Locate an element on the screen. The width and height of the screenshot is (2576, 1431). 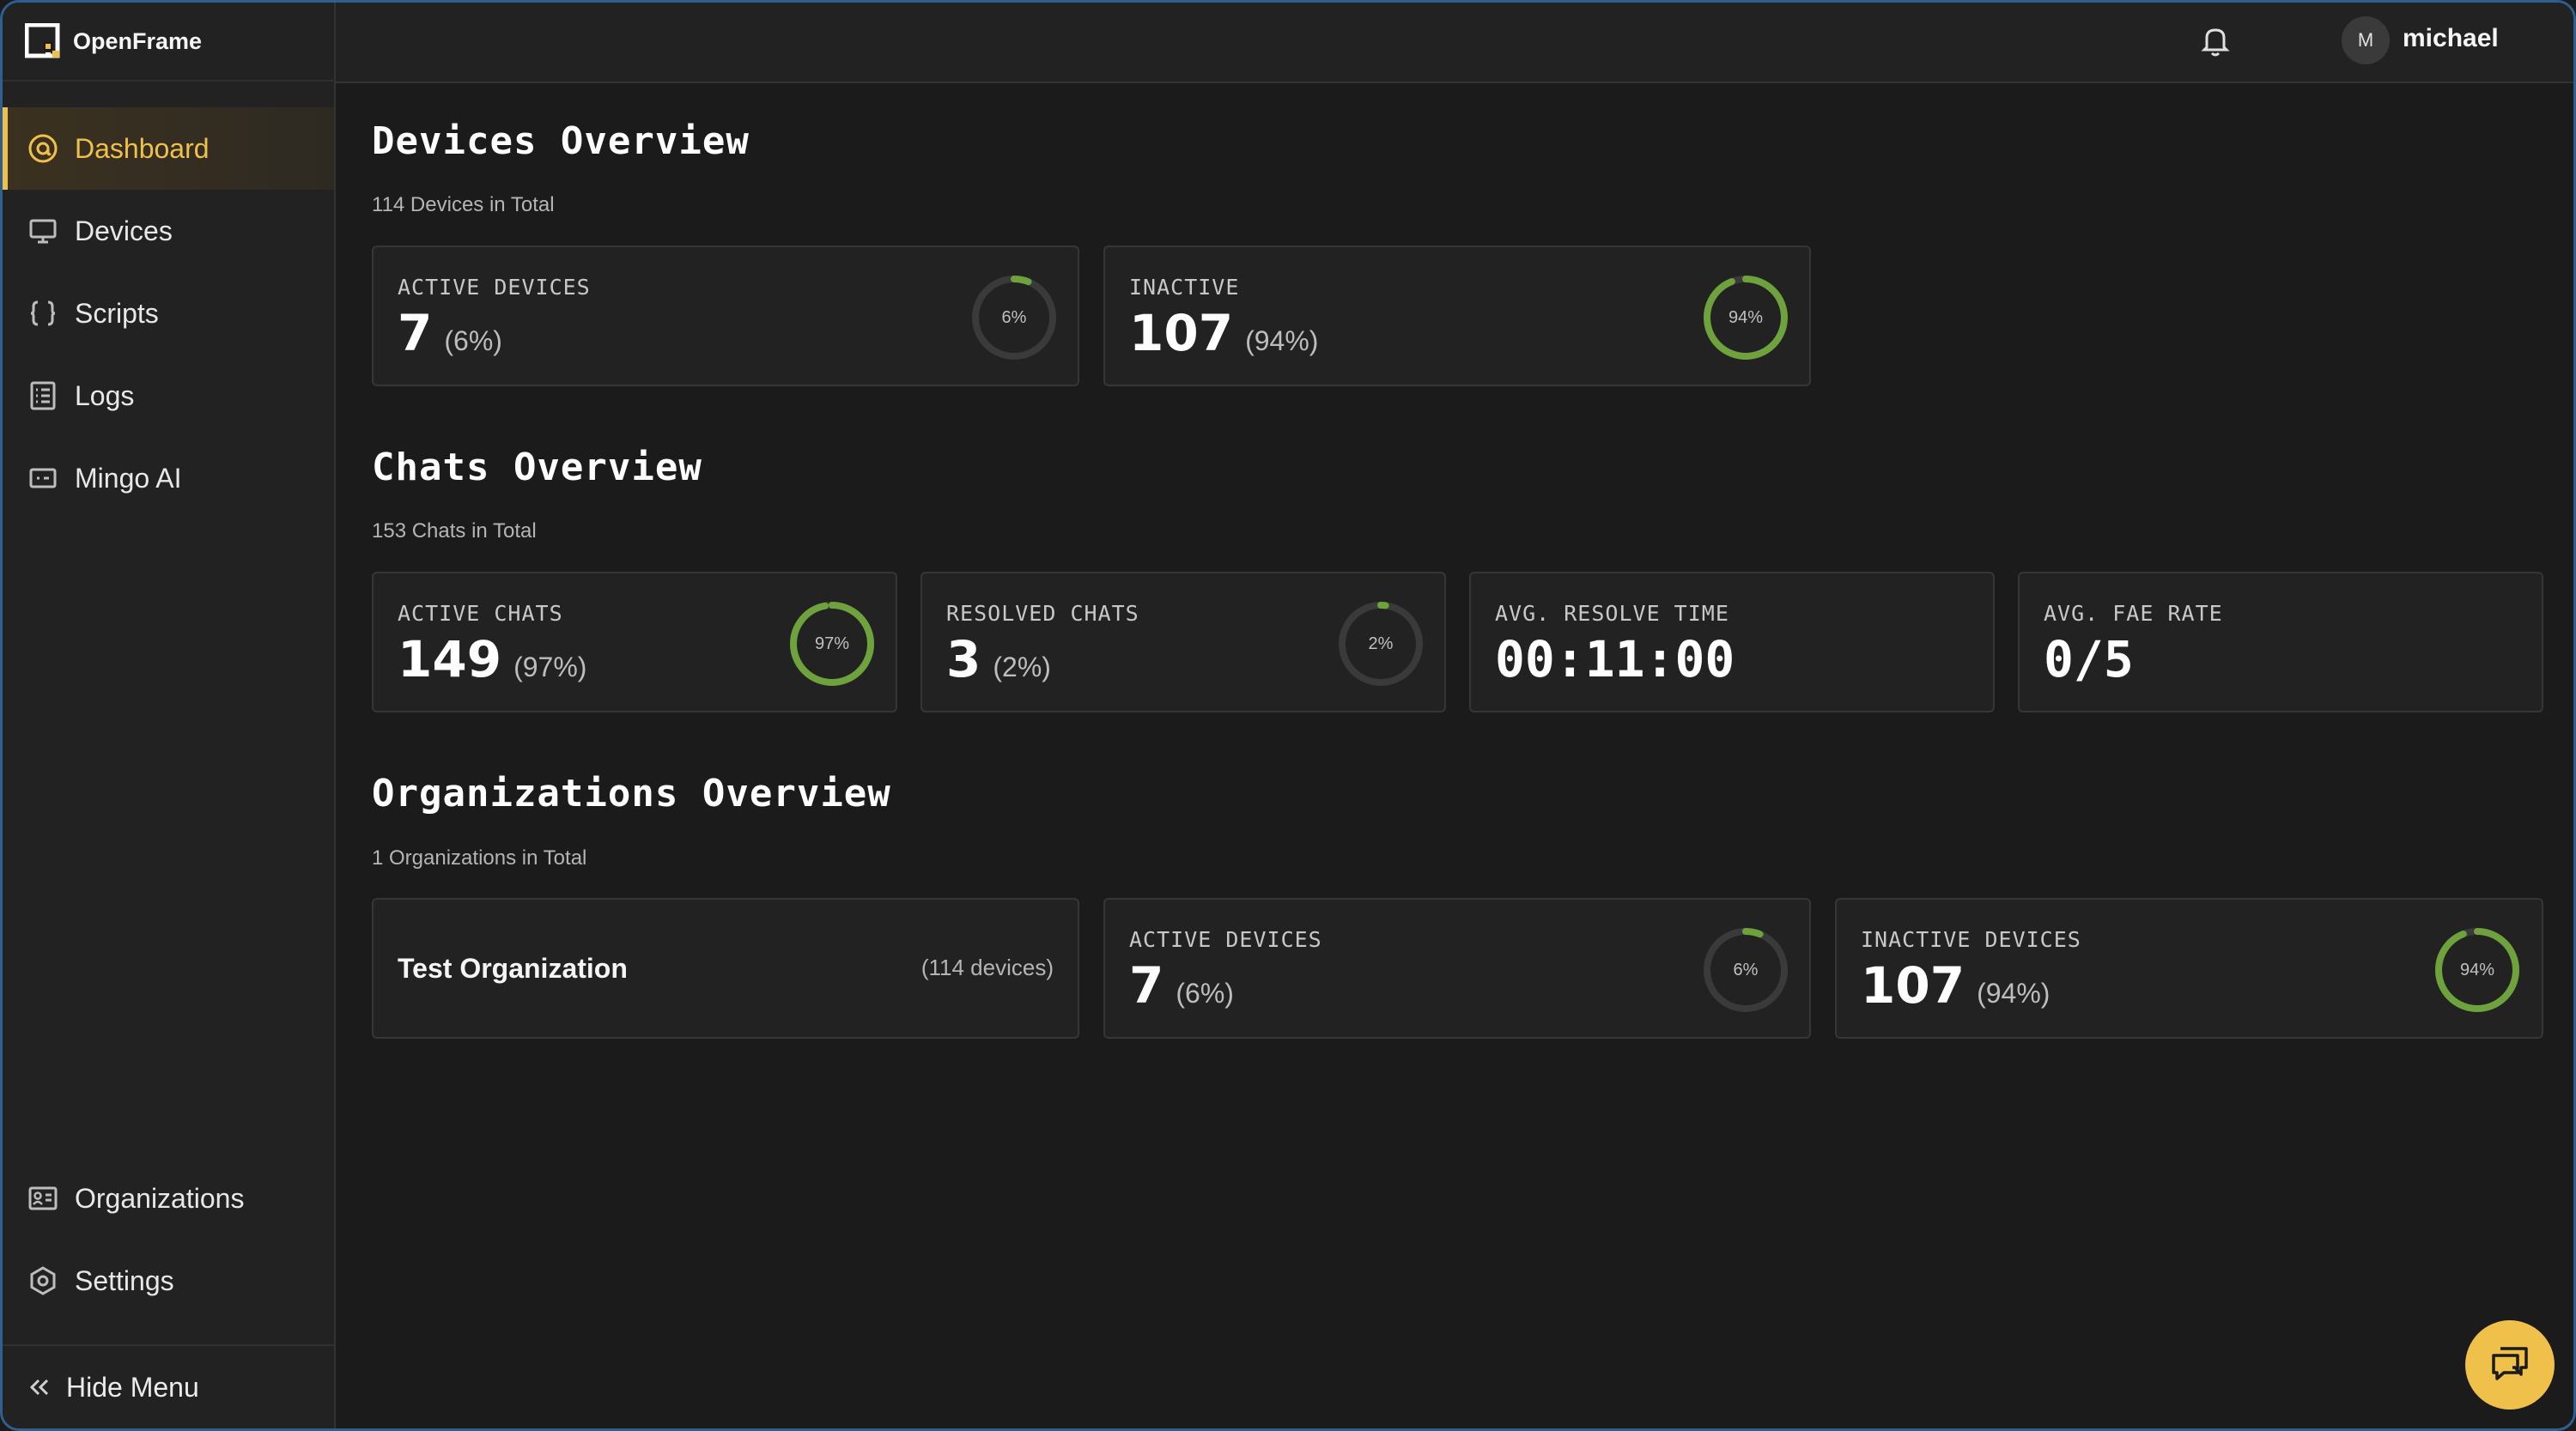
inactive-devices-card: INACTIVE 107 (94%) 94% is located at coordinates (1457, 316).